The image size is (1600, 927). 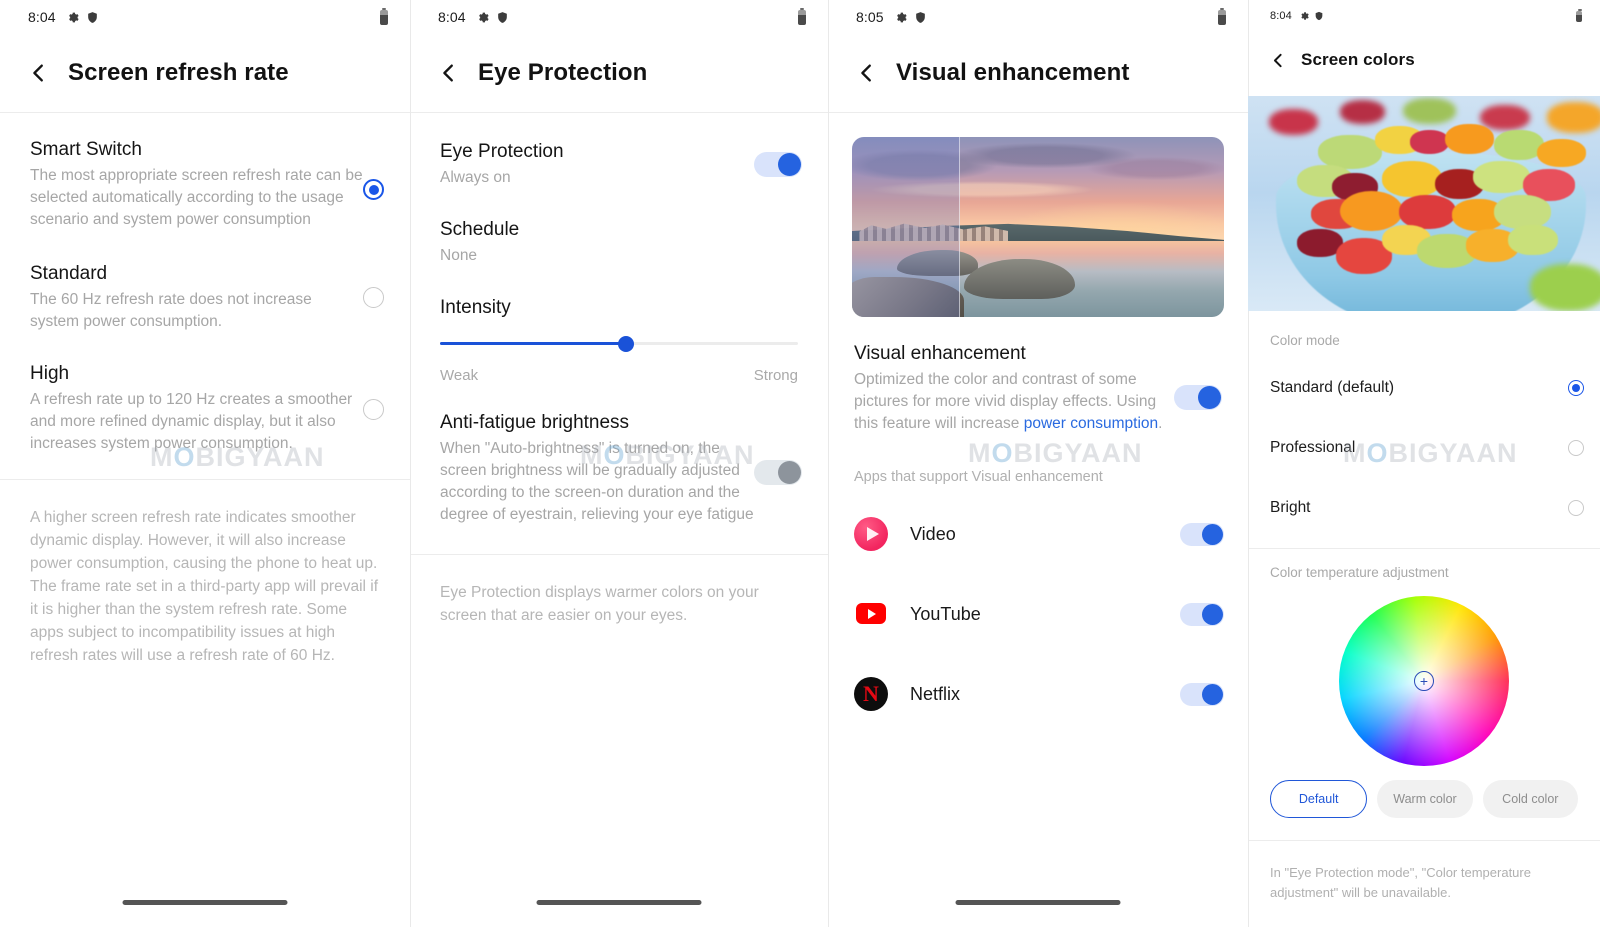 I want to click on row-texts: Schedule None, so click(x=621, y=242).